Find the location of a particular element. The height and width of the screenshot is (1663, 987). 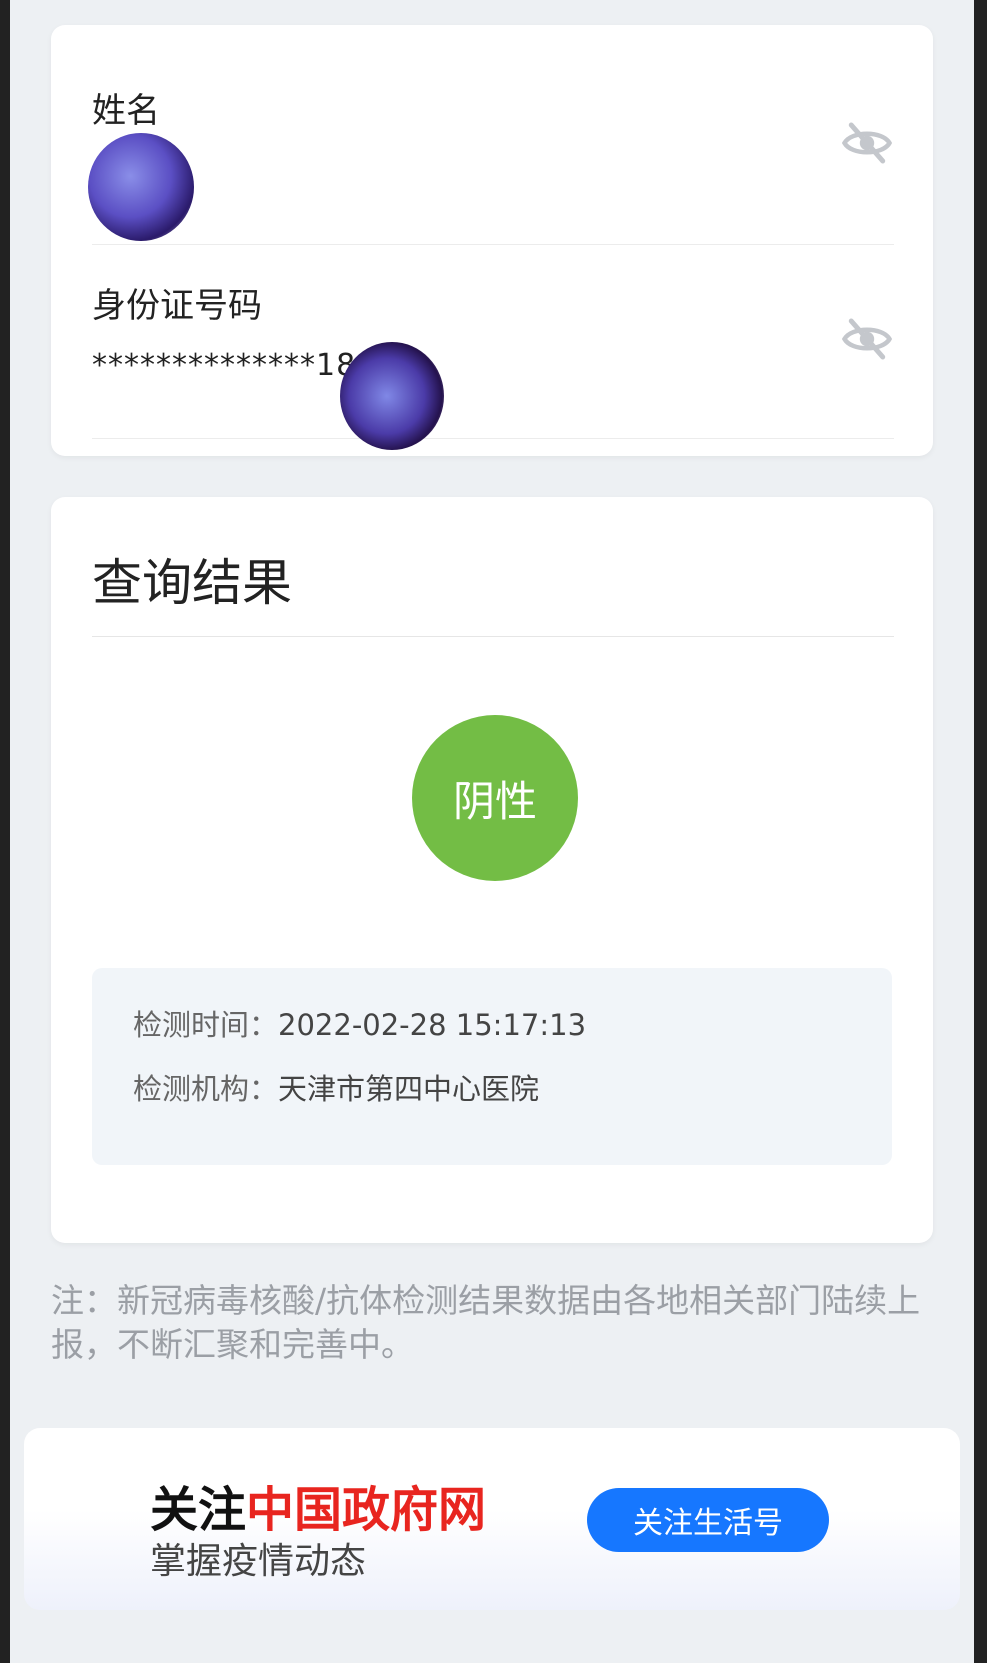

banner-title-prefix: 关注 is located at coordinates (198, 1510).